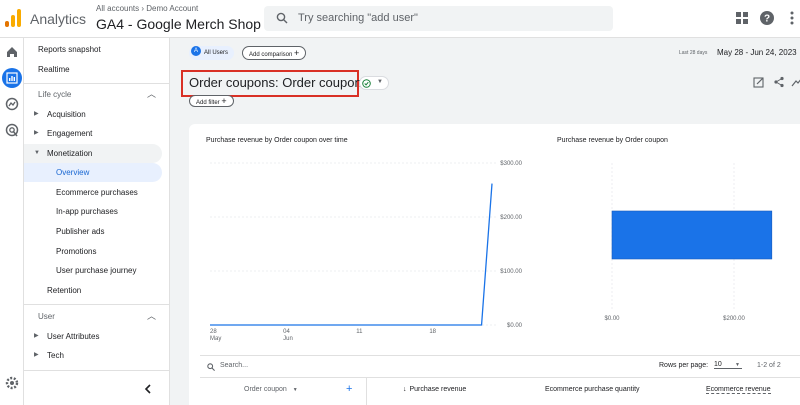 This screenshot has width=800, height=405. Describe the element at coordinates (147, 8) in the screenshot. I see `breadcrumb: All accounts › Demo Account` at that location.